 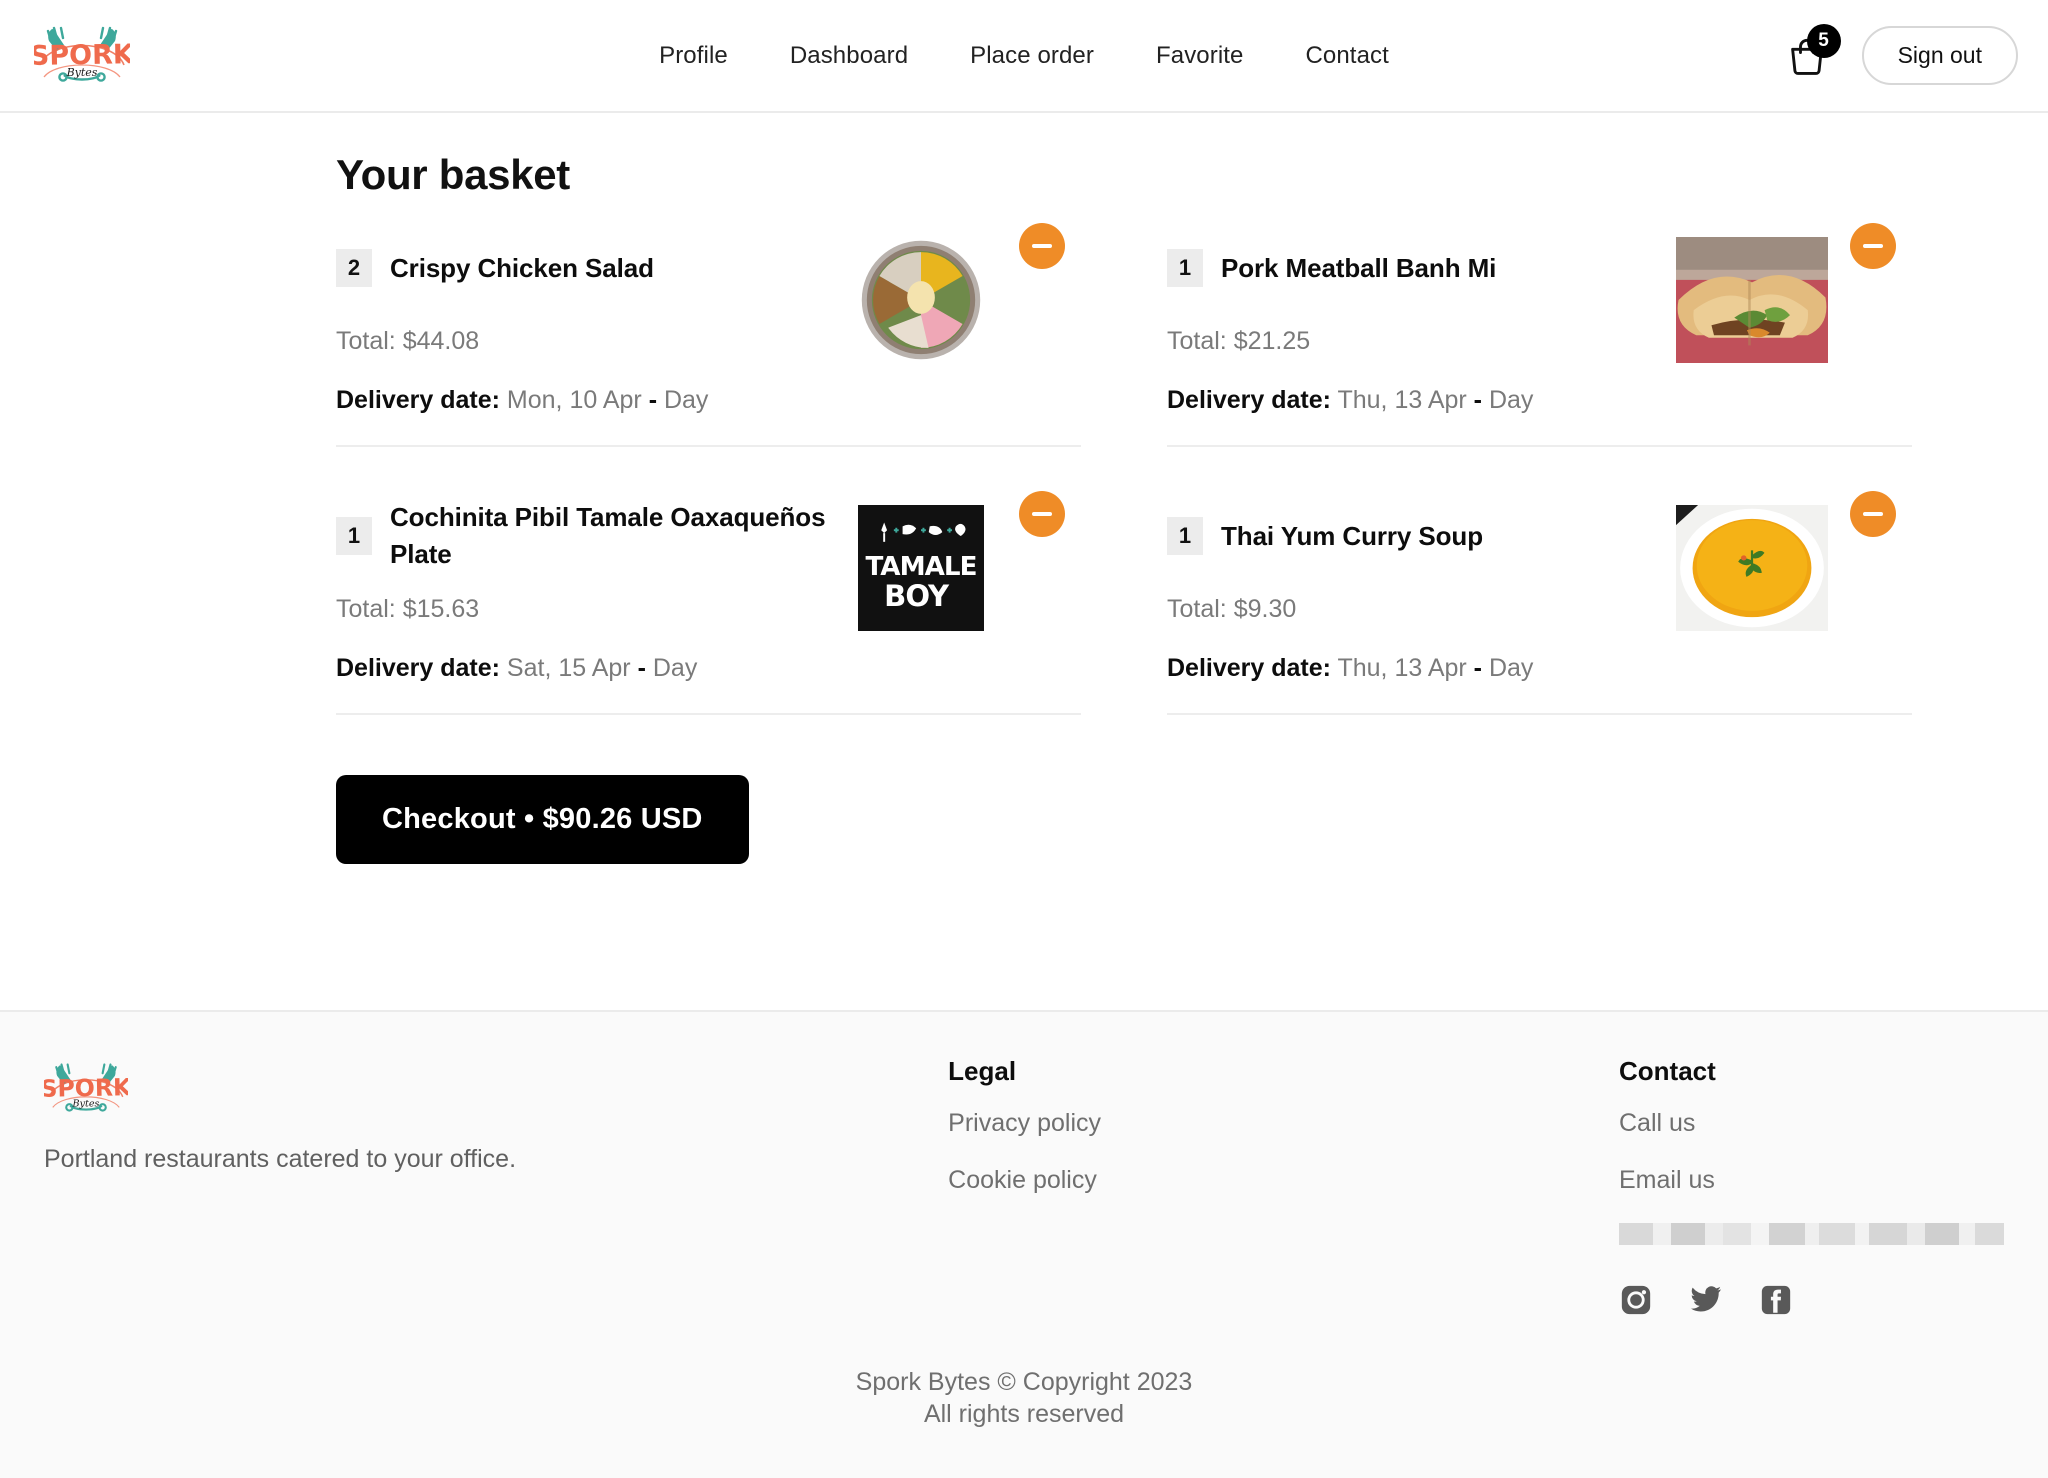 What do you see at coordinates (1272, 341) in the screenshot?
I see `item-total-value: $21.25` at bounding box center [1272, 341].